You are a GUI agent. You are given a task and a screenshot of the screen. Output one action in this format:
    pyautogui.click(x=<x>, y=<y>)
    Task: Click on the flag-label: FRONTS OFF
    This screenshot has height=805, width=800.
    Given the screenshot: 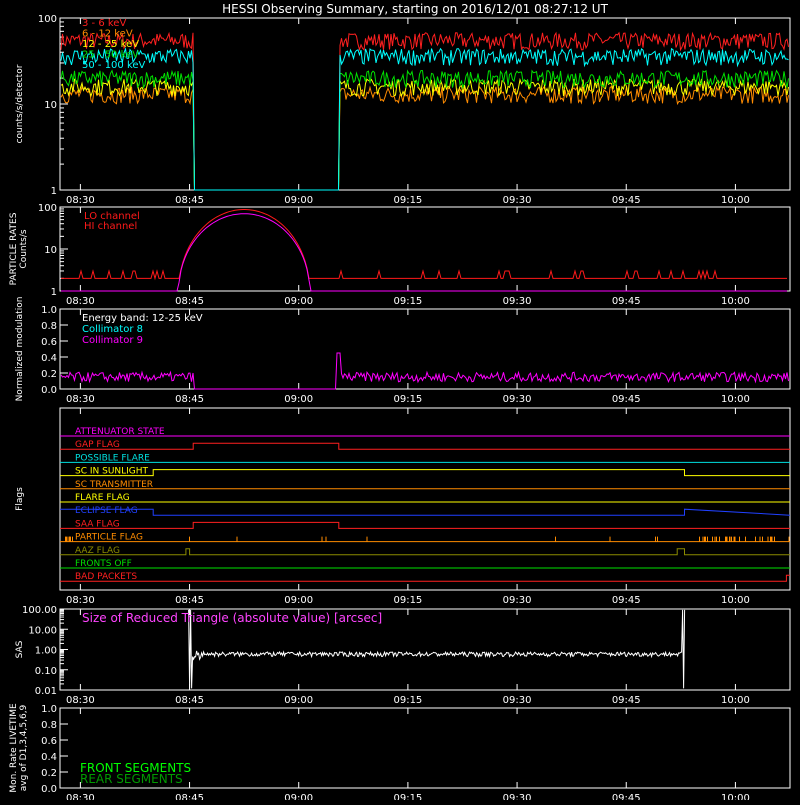 What is the action you would take?
    pyautogui.click(x=103, y=564)
    